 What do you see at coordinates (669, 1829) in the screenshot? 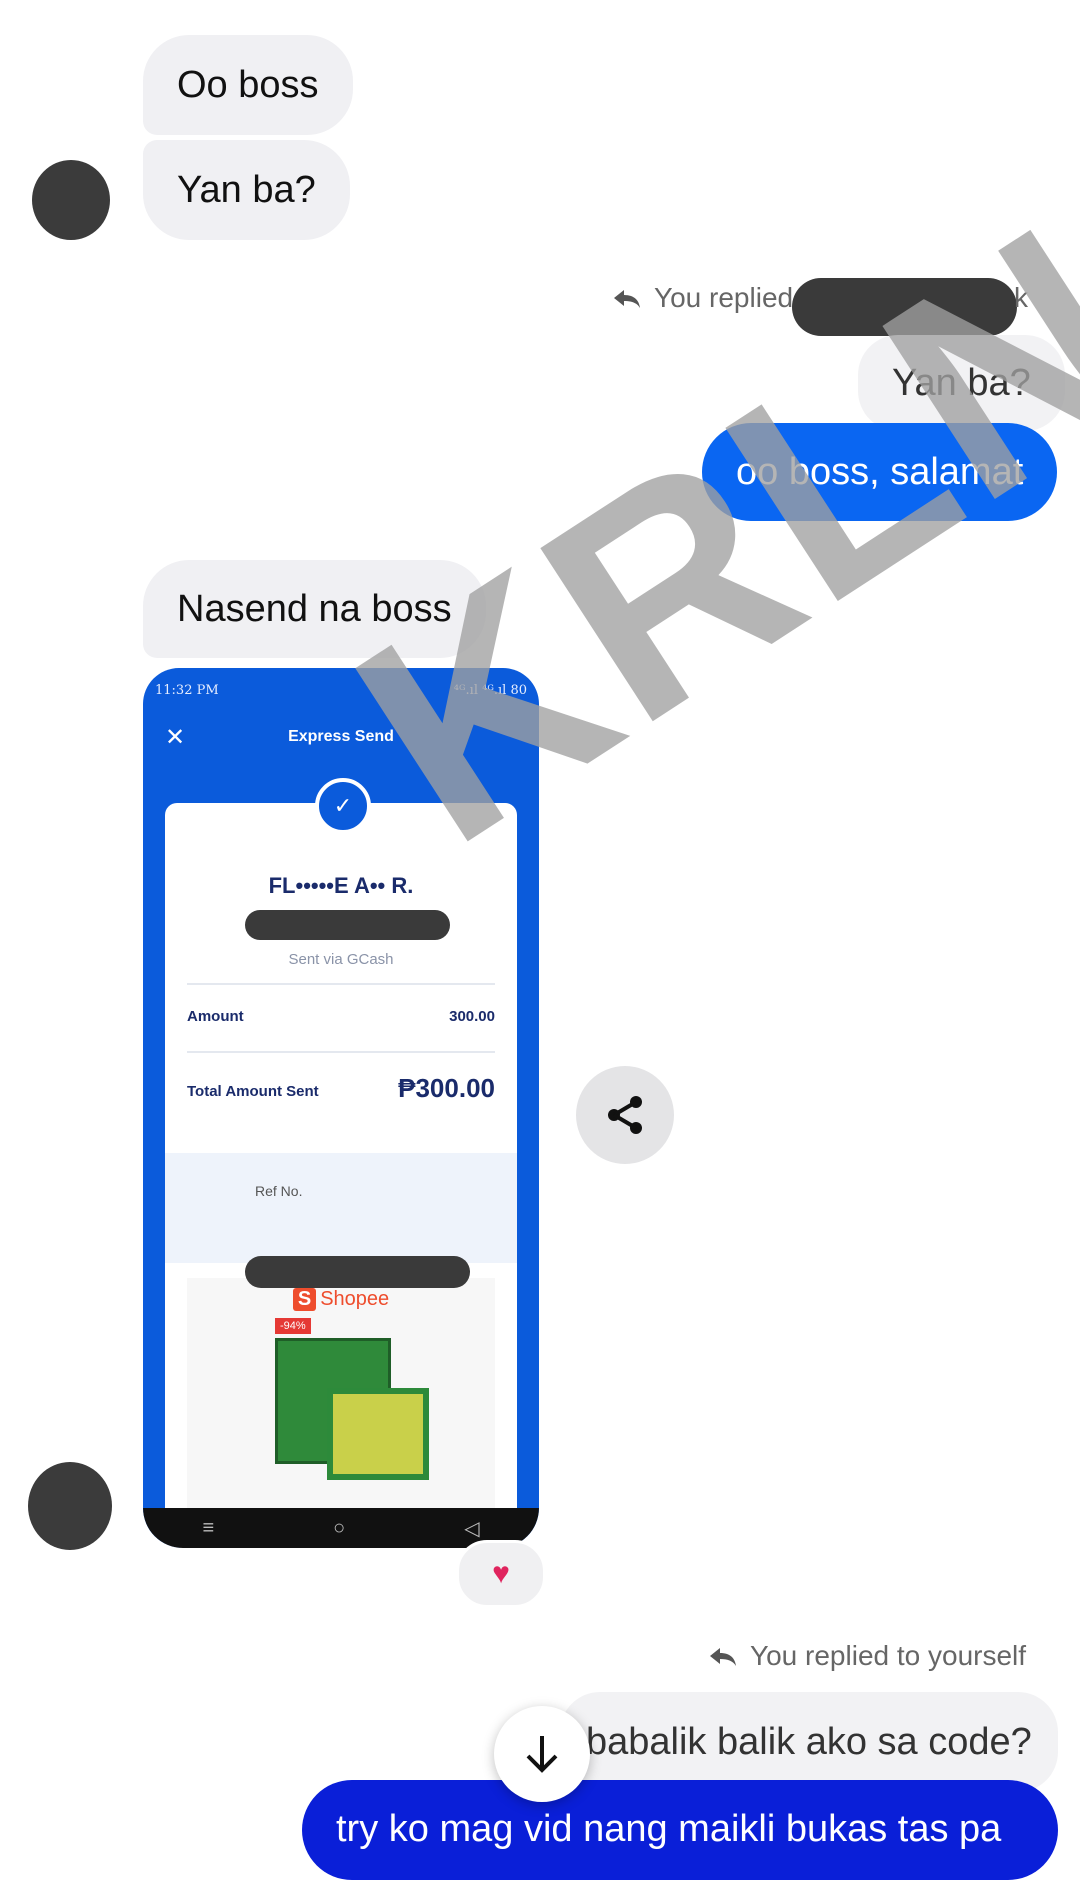
I see `message-text: try ko mag vid nang maikli bukas tas pa` at bounding box center [669, 1829].